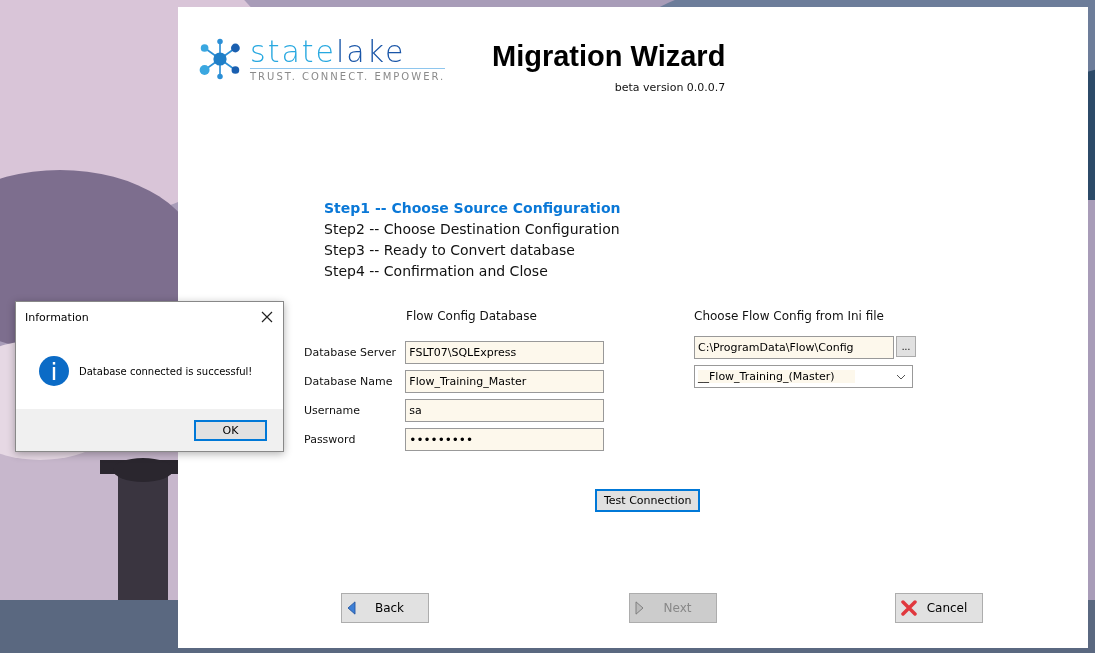 The height and width of the screenshot is (653, 1095). What do you see at coordinates (901, 376) in the screenshot?
I see `chevron-down-icon` at bounding box center [901, 376].